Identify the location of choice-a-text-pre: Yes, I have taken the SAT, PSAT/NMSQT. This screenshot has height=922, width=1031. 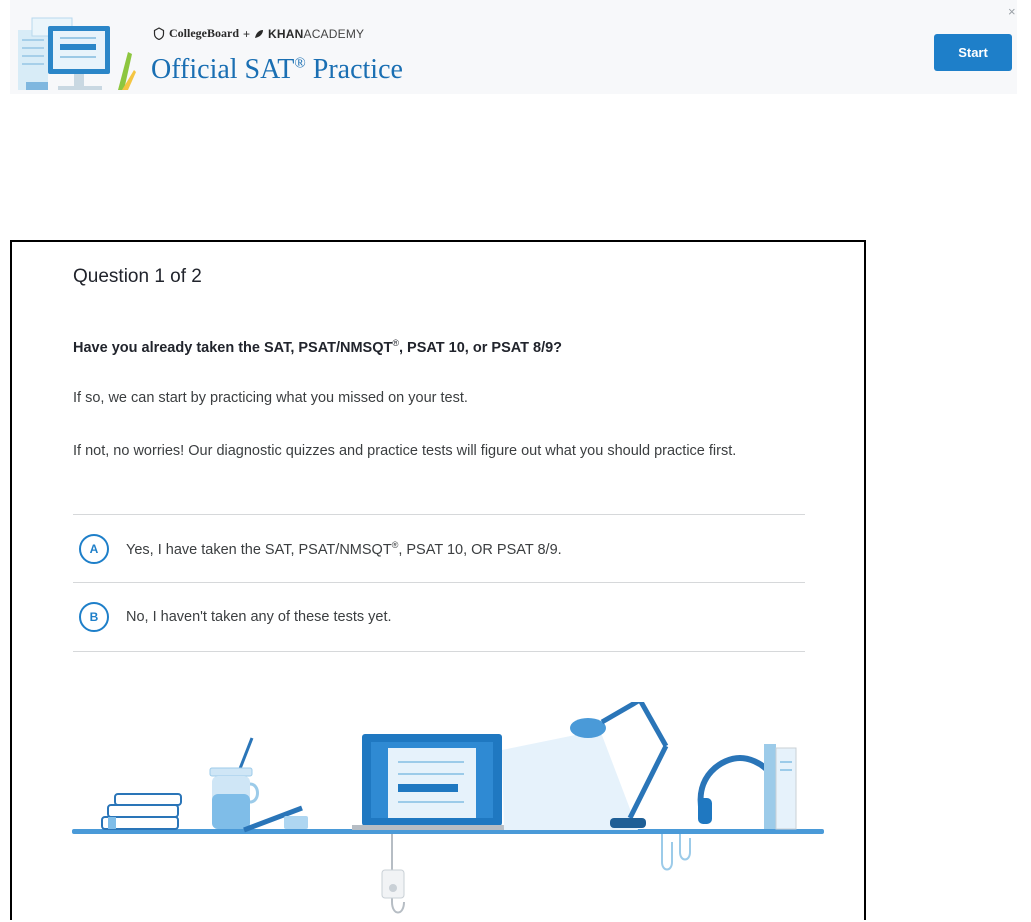
(259, 549).